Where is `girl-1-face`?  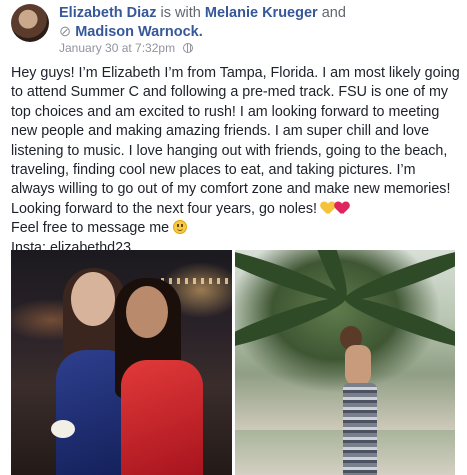 girl-1-face is located at coordinates (93, 299).